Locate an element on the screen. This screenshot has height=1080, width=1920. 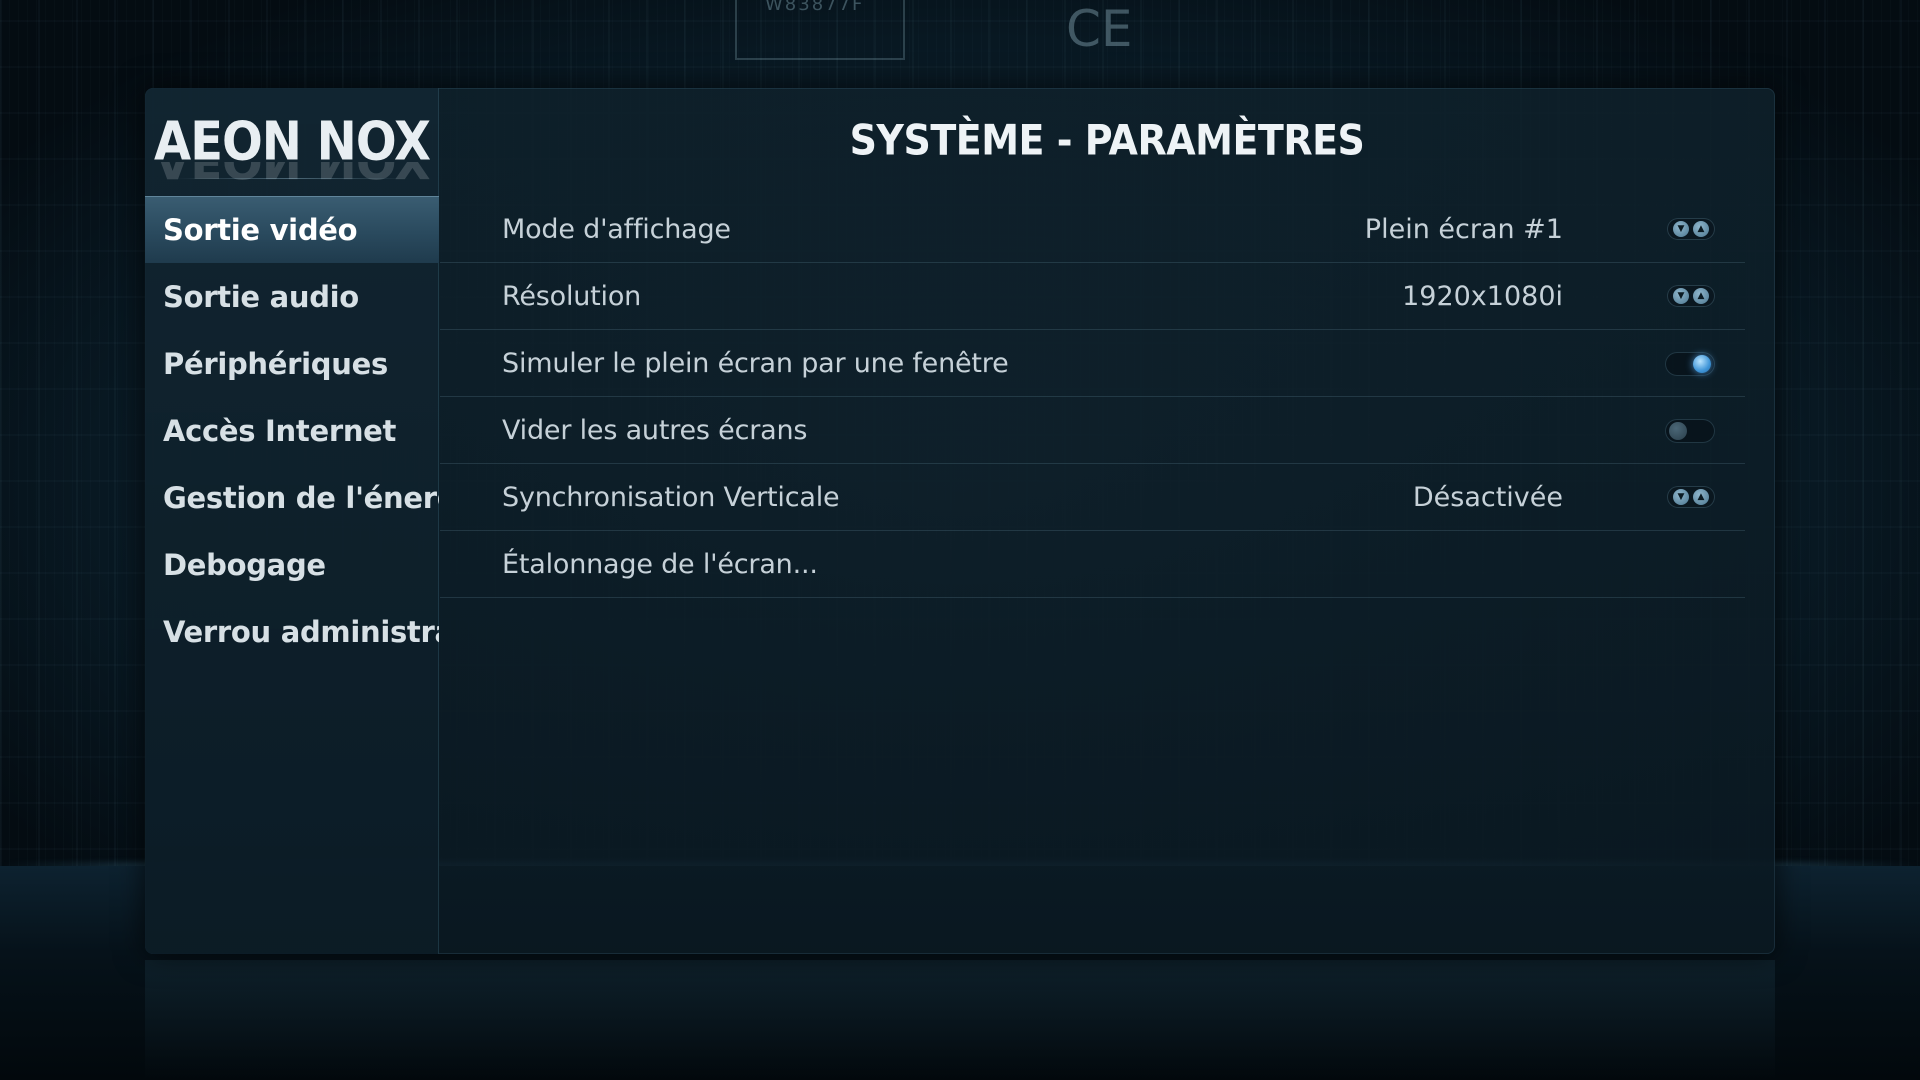
skin-logo: AEON NOX AEON NOX is located at coordinates (292, 154).